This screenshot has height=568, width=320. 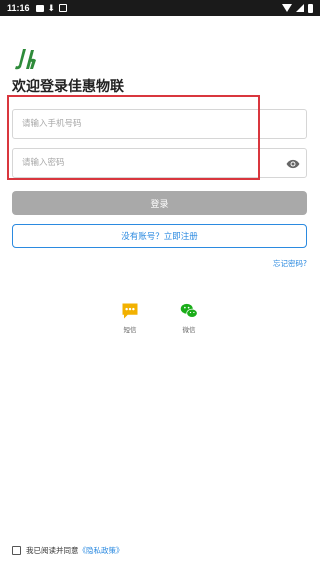 What do you see at coordinates (52, 550) in the screenshot?
I see `agreement-text: 我已阅读并同意` at bounding box center [52, 550].